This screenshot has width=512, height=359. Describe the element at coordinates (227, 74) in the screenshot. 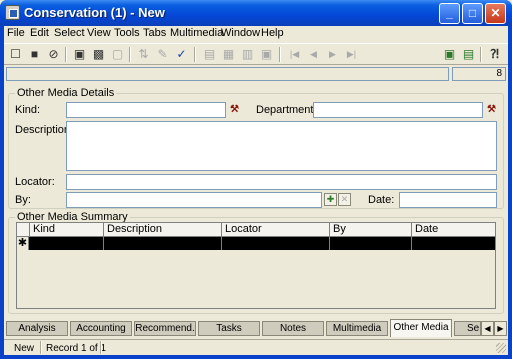

I see `message-strip` at that location.